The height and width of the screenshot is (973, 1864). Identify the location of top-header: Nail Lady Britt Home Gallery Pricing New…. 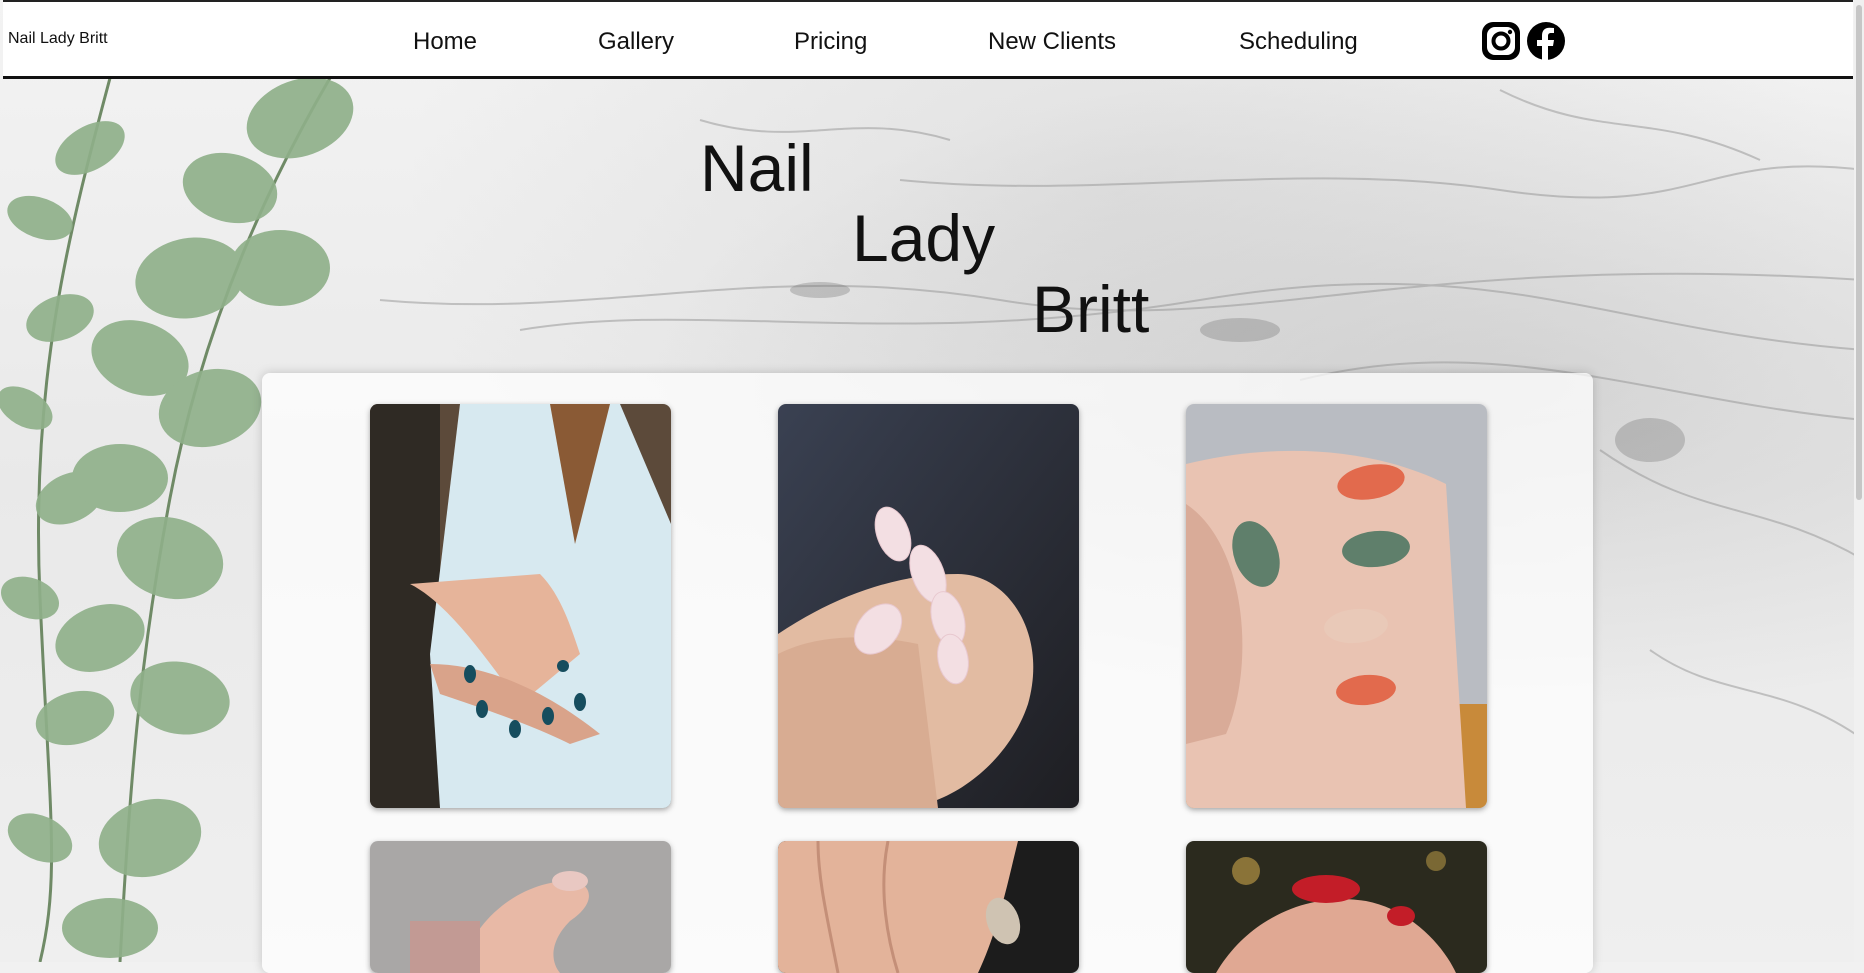
(928, 39).